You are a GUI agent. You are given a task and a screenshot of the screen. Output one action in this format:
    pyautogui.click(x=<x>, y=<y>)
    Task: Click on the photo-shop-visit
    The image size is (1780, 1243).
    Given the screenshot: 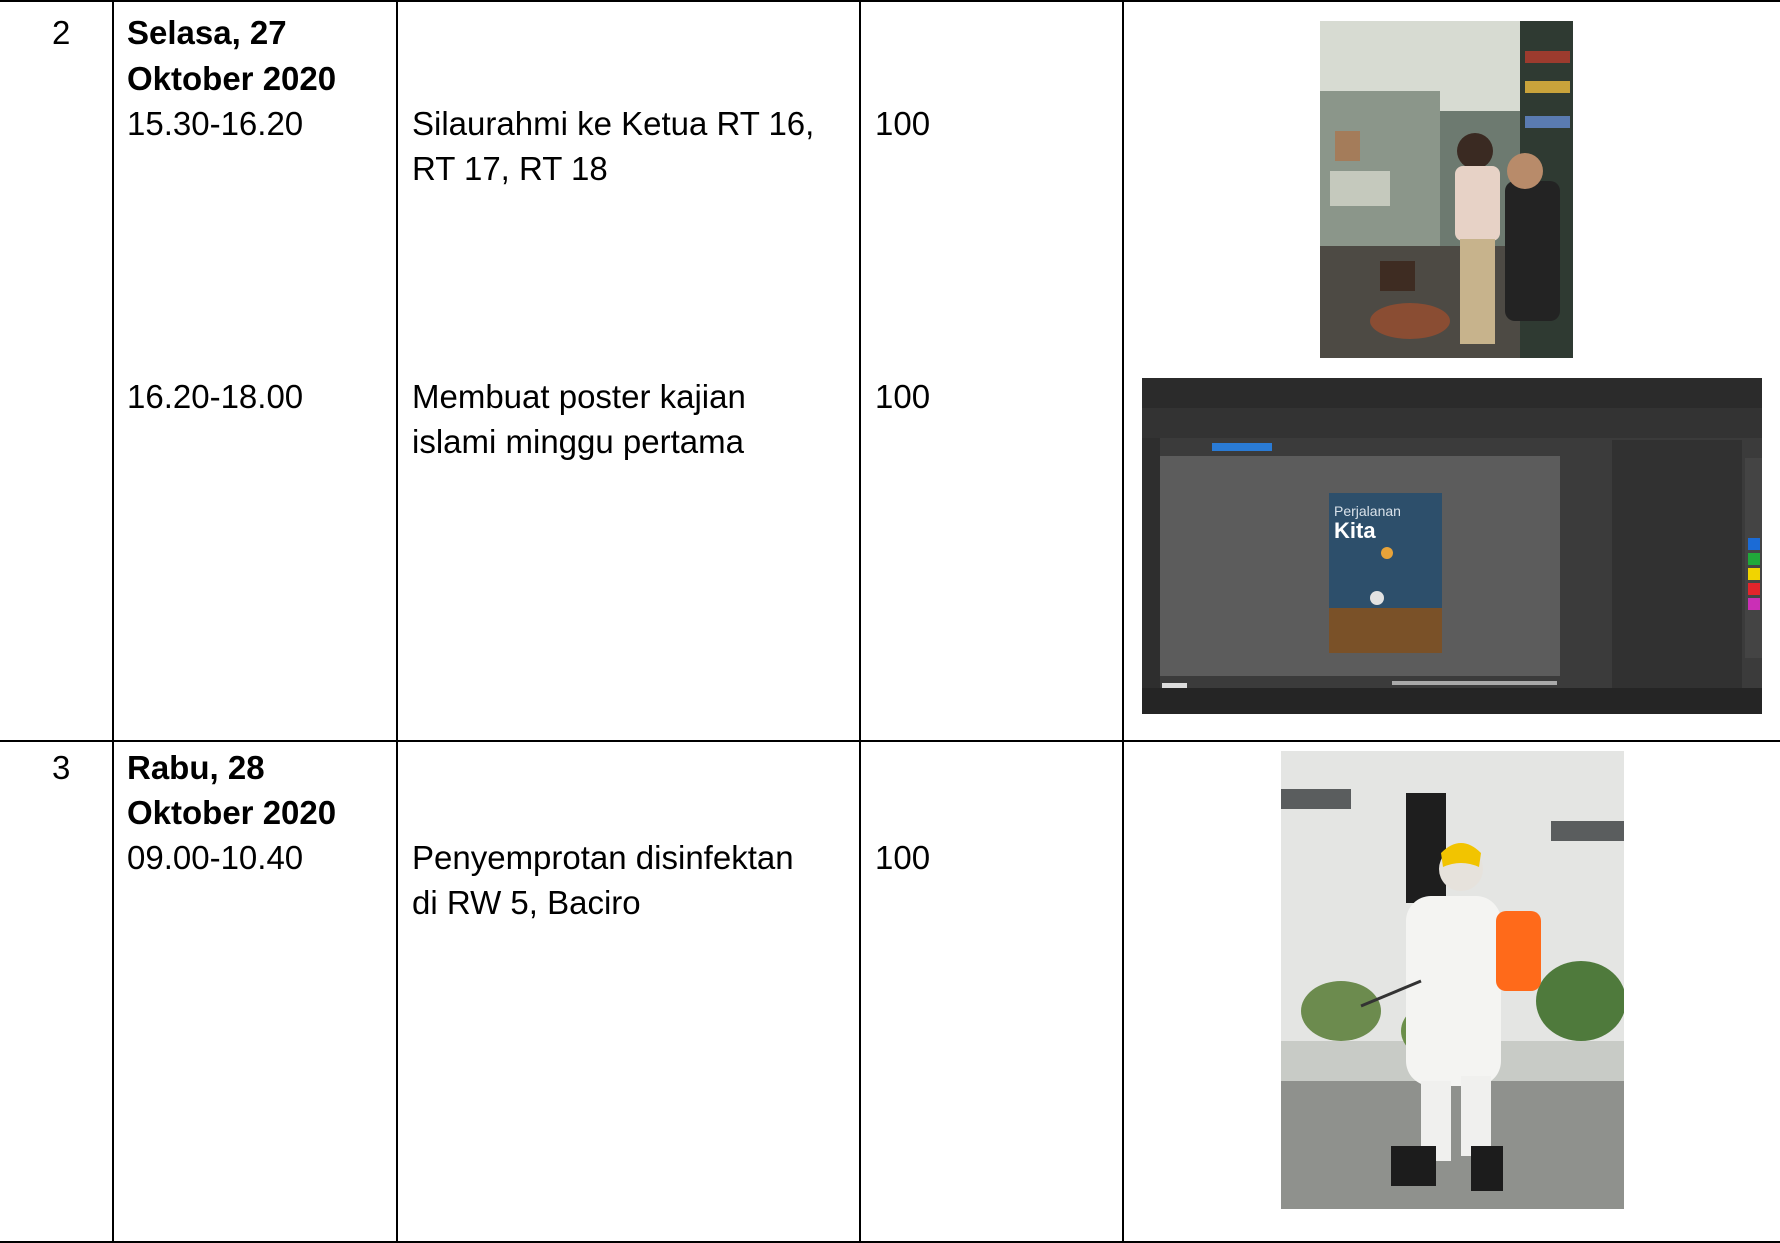 What is the action you would take?
    pyautogui.click(x=1446, y=189)
    